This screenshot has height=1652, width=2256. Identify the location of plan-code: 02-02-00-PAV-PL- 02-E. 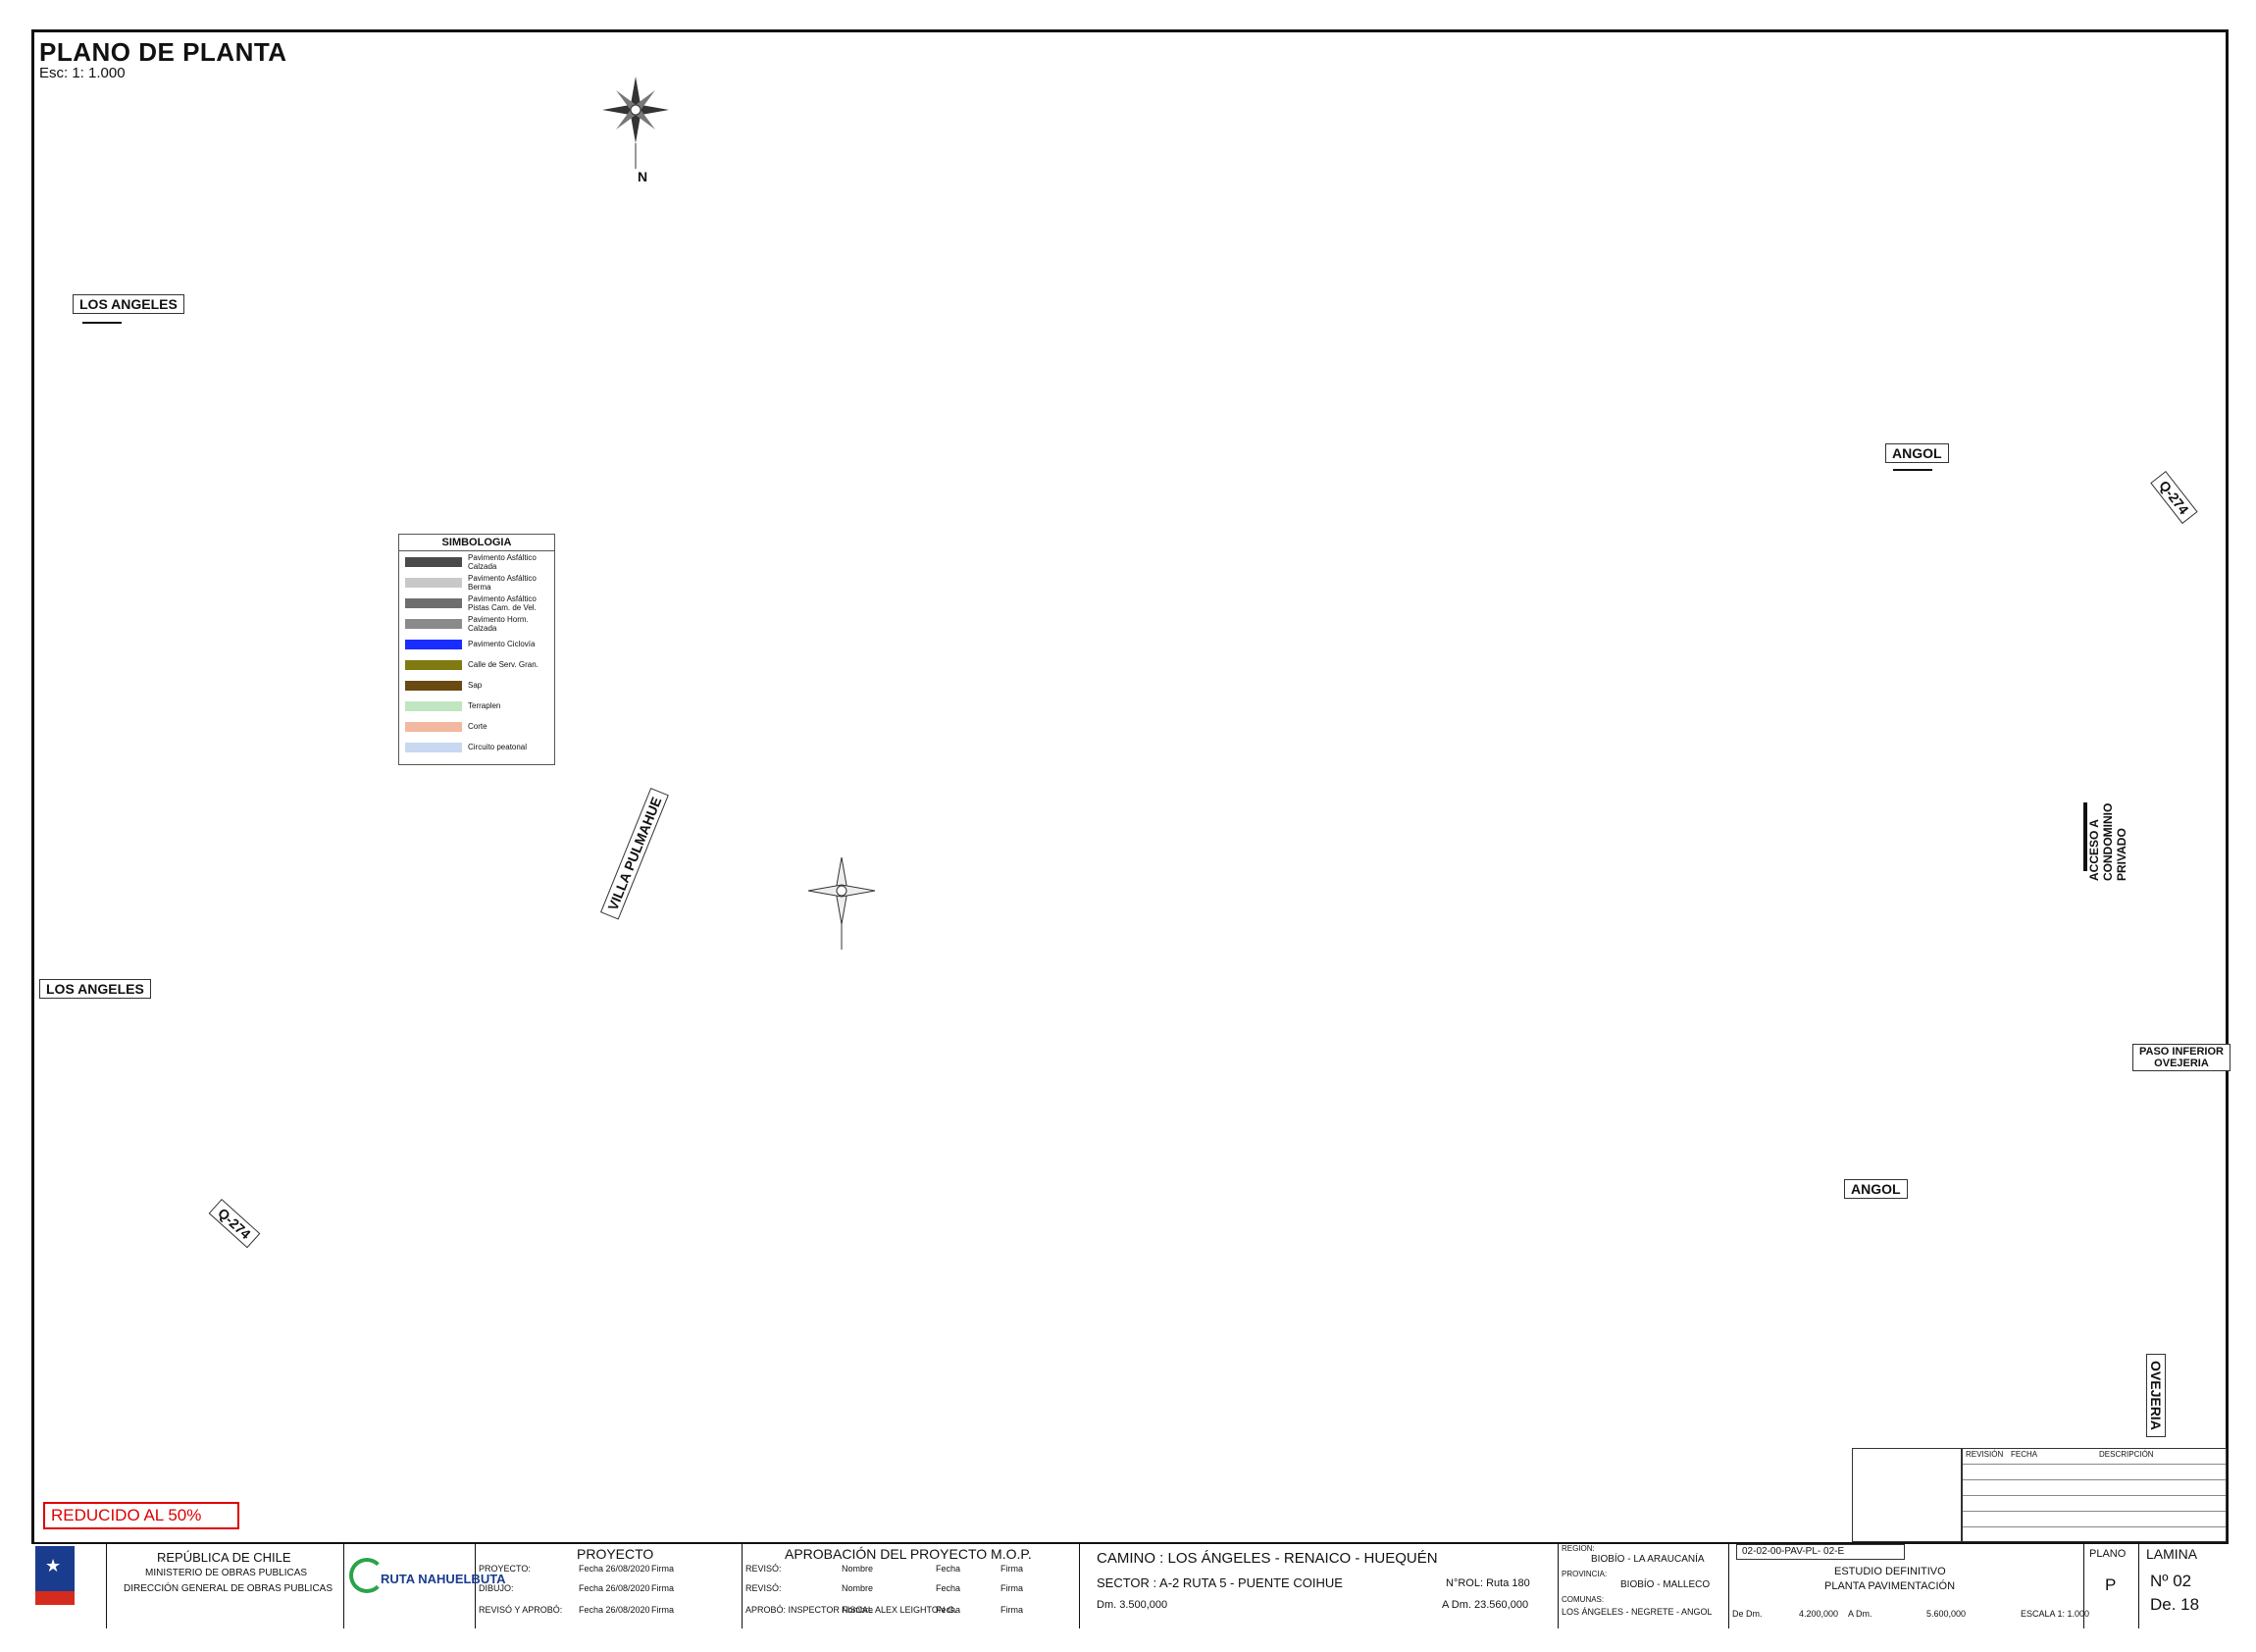
(1793, 1552).